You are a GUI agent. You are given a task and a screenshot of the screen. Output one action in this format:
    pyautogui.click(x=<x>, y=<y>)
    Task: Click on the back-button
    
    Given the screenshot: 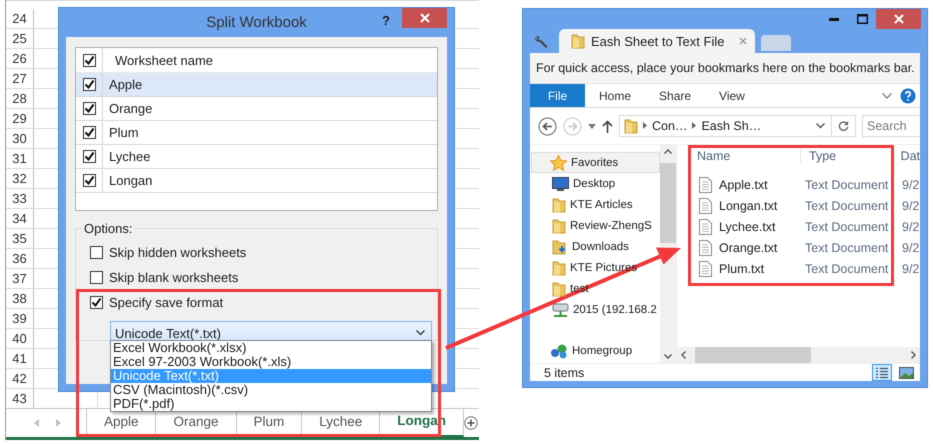 What is the action you would take?
    pyautogui.click(x=547, y=126)
    